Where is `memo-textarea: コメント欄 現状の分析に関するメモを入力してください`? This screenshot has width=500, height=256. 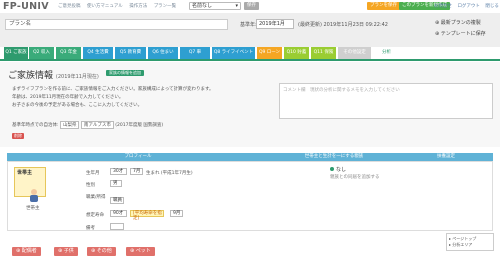
memo-textarea: コメント欄 現状の分析に関するメモを入力してください is located at coordinates (386, 101).